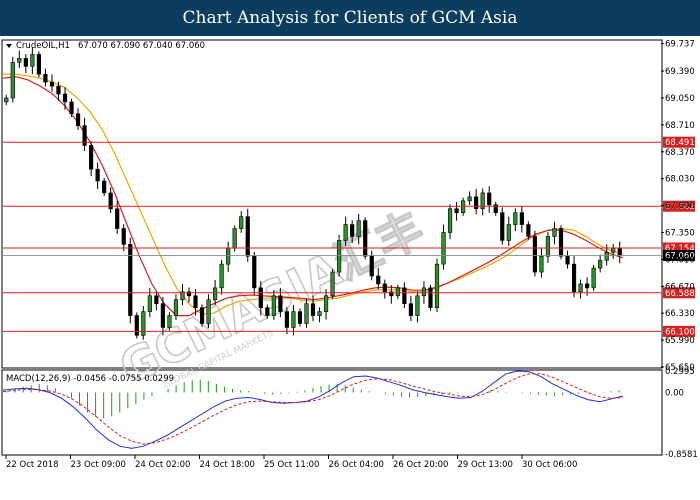 This screenshot has height=500, width=700. What do you see at coordinates (680, 260) in the screenshot?
I see `price-tick-label: 67.010` at bounding box center [680, 260].